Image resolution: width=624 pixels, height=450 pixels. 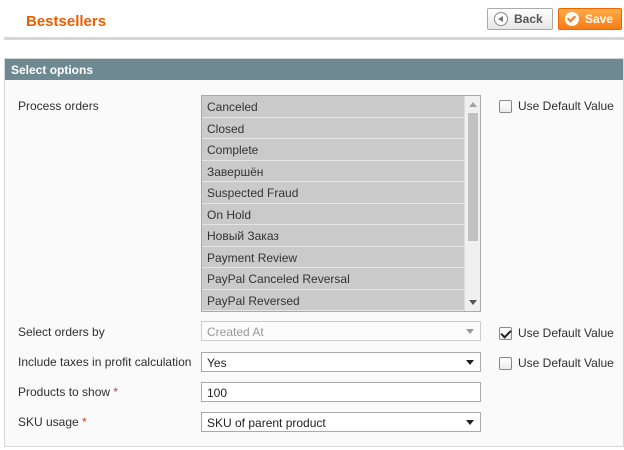 I want to click on process-orders-option: PayPal Reversed, so click(x=333, y=300).